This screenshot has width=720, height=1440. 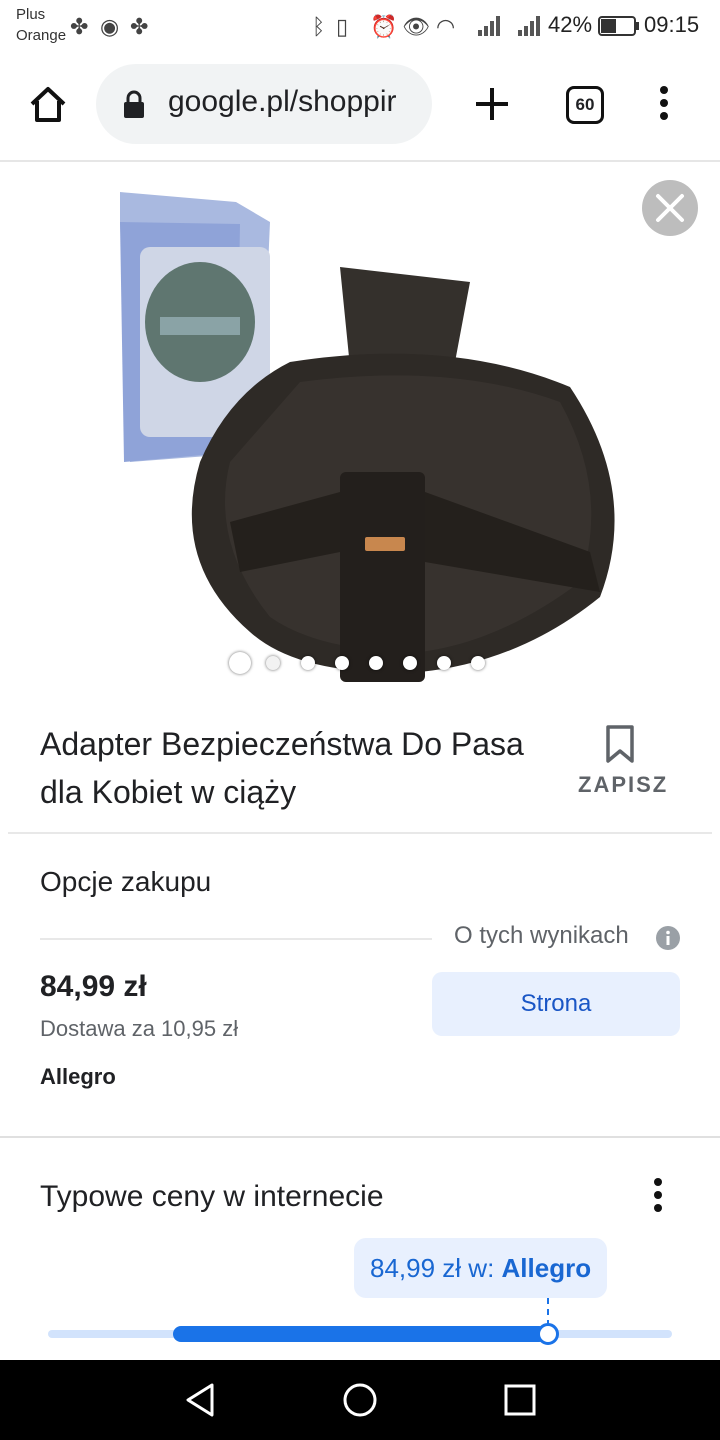 What do you see at coordinates (492, 104) in the screenshot?
I see `new-tab-icon` at bounding box center [492, 104].